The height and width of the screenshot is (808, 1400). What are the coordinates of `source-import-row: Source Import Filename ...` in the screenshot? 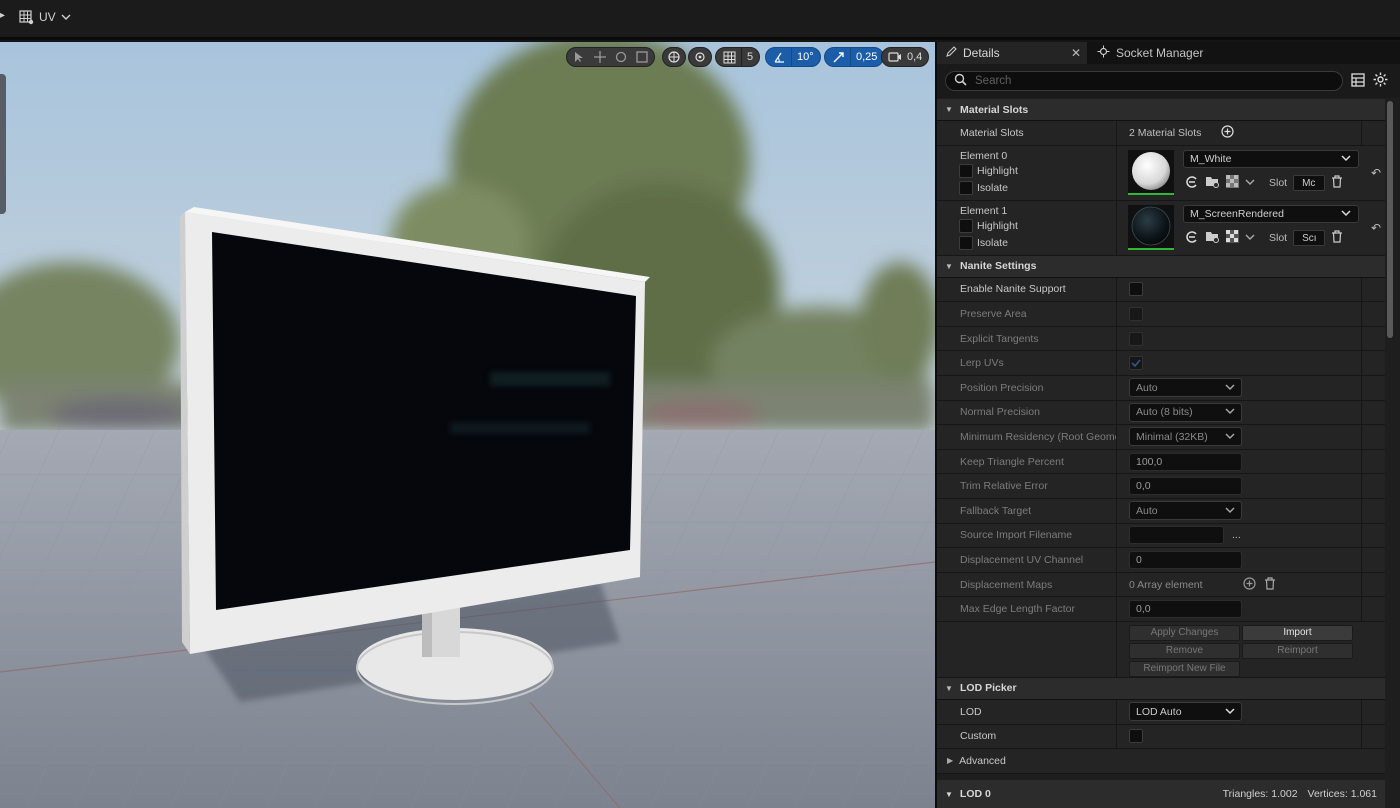 It's located at (1161, 536).